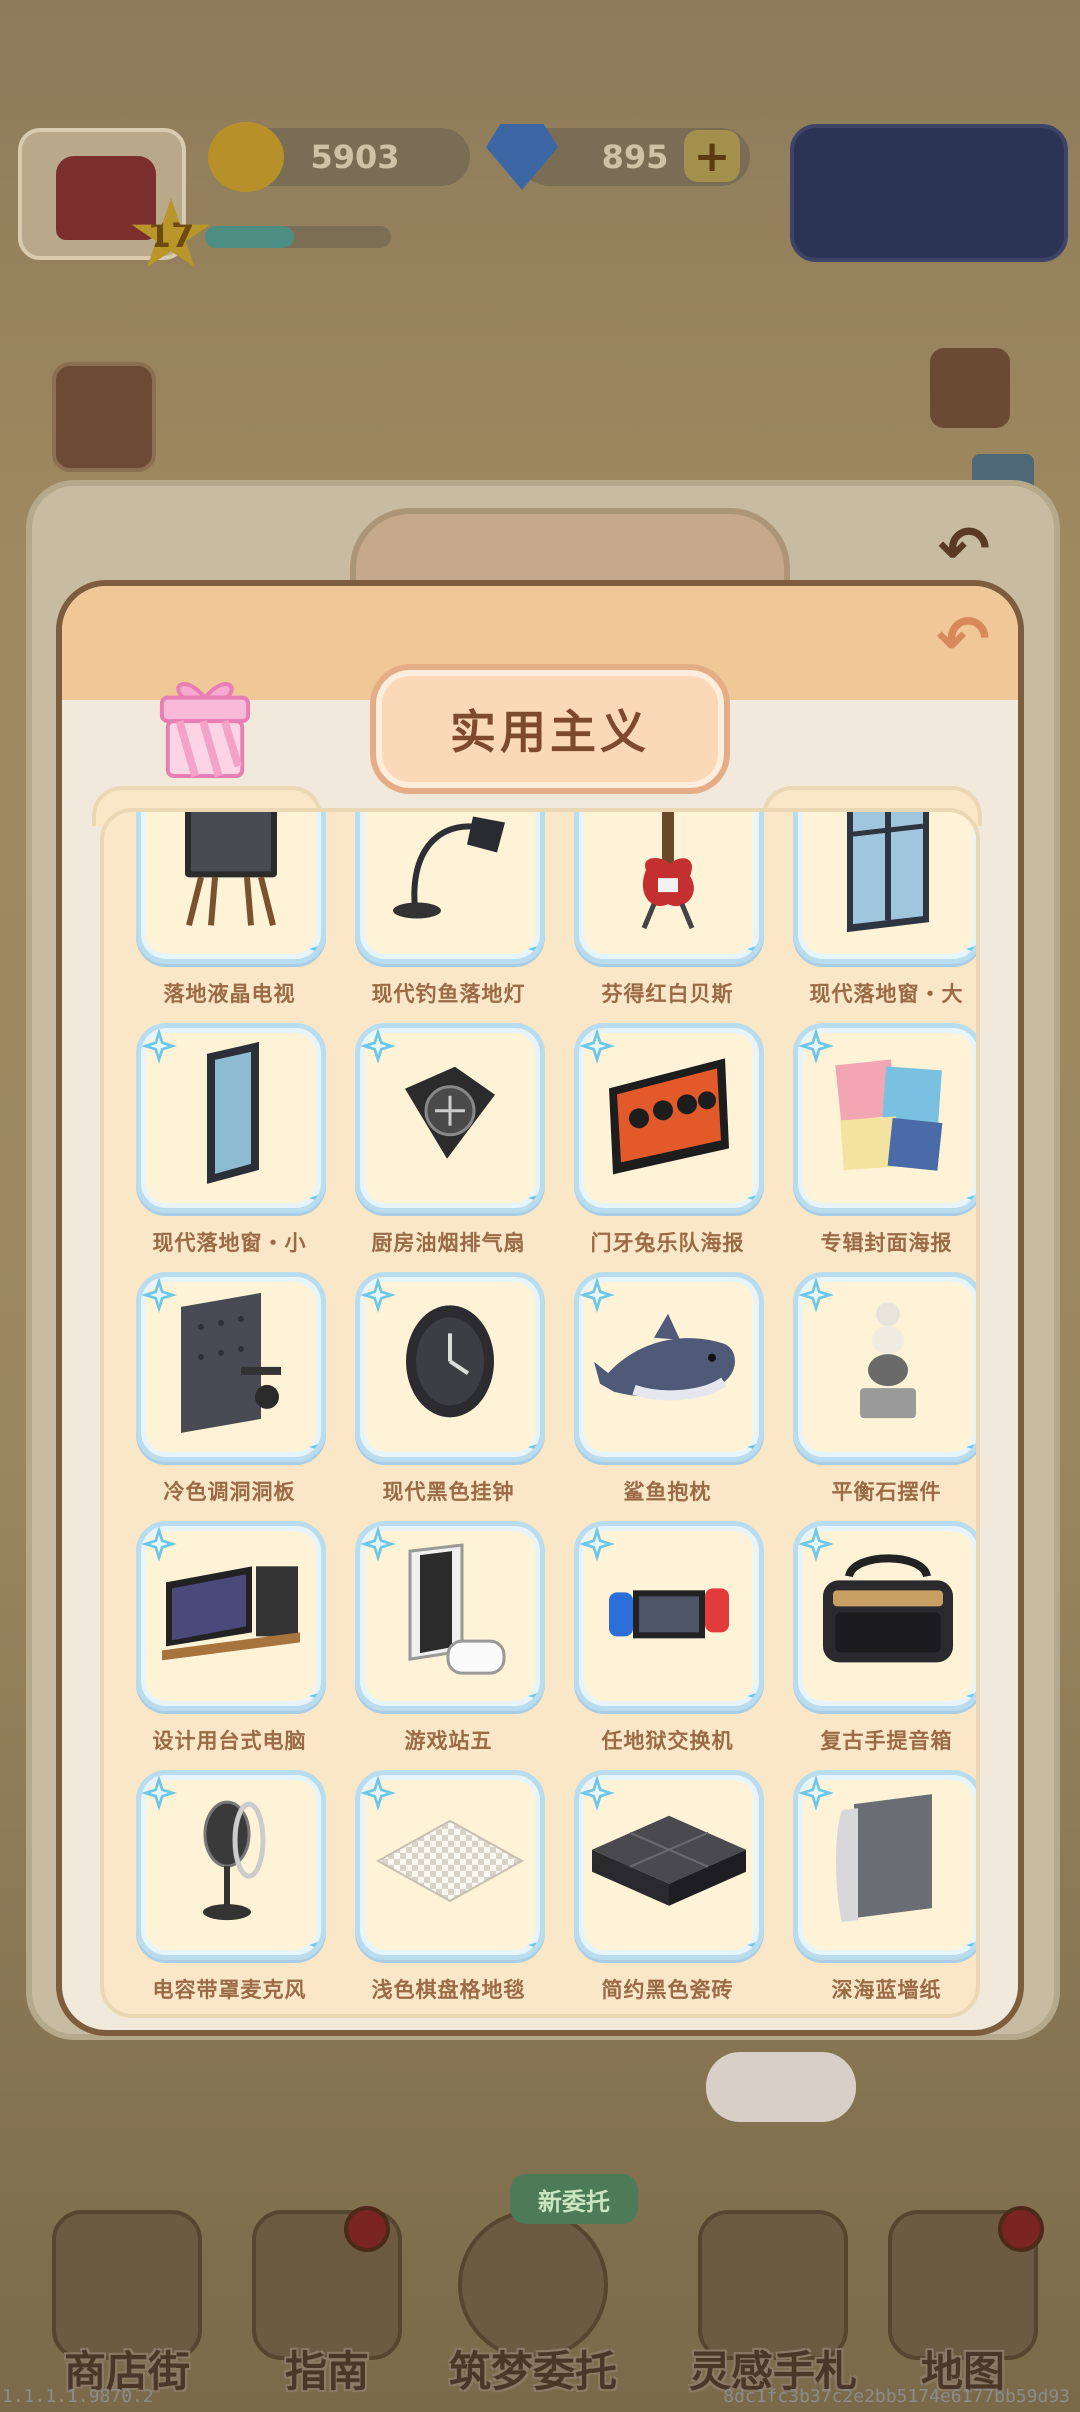 The height and width of the screenshot is (2412, 1080). What do you see at coordinates (450, 1364) in the screenshot?
I see `wall-clock-icon` at bounding box center [450, 1364].